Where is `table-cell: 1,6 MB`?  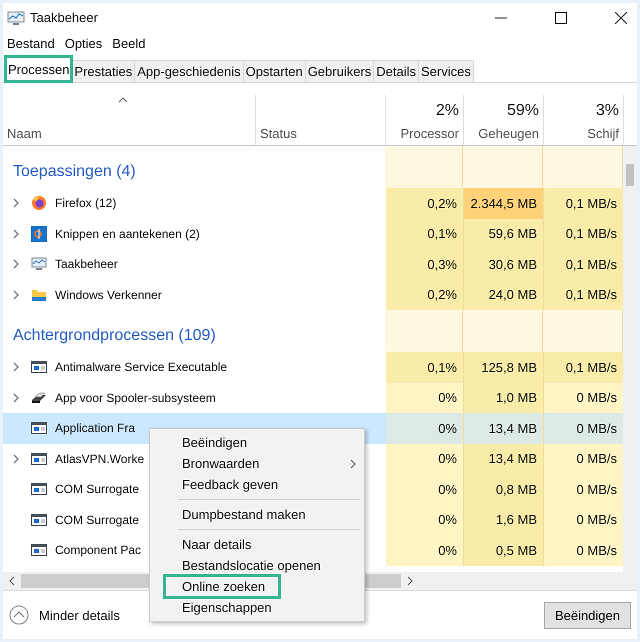 table-cell: 1,6 MB is located at coordinates (504, 519).